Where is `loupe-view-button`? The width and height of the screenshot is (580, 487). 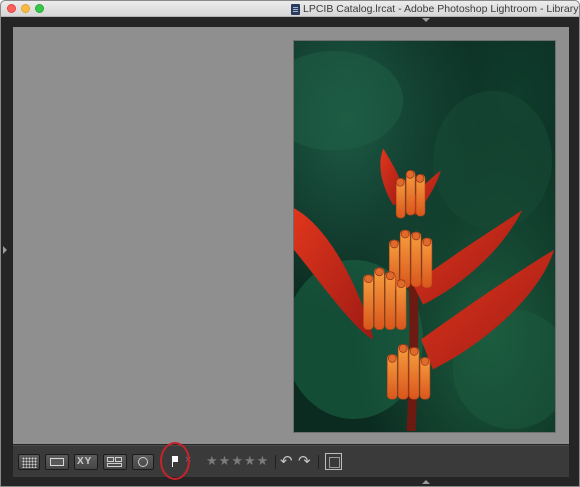 loupe-view-button is located at coordinates (57, 462).